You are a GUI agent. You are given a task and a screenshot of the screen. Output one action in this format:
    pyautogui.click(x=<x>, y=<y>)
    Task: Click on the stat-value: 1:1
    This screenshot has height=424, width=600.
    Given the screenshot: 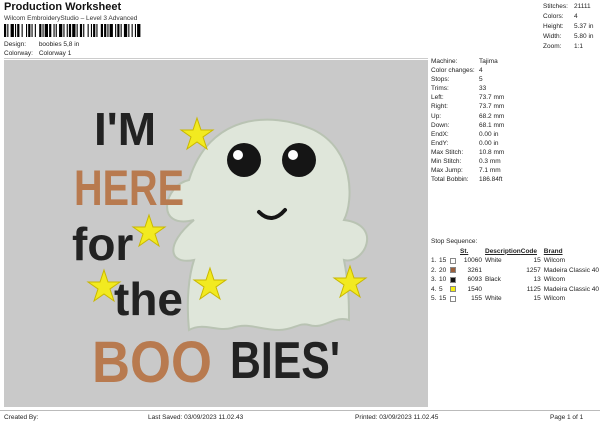 What is the action you would take?
    pyautogui.click(x=579, y=46)
    